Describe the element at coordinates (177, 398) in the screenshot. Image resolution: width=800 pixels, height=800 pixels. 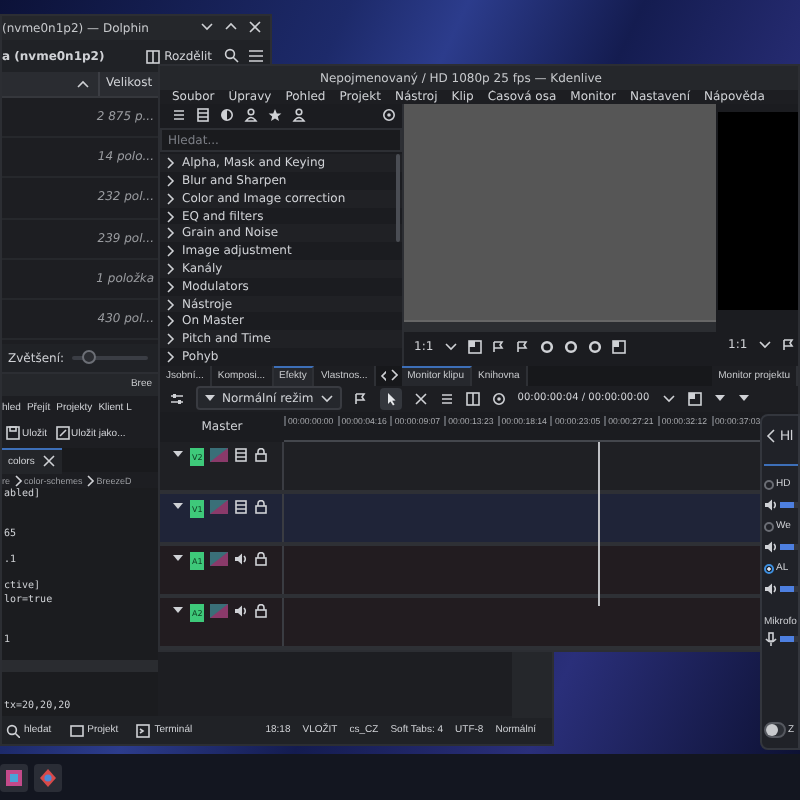
I see `sliders-icon` at that location.